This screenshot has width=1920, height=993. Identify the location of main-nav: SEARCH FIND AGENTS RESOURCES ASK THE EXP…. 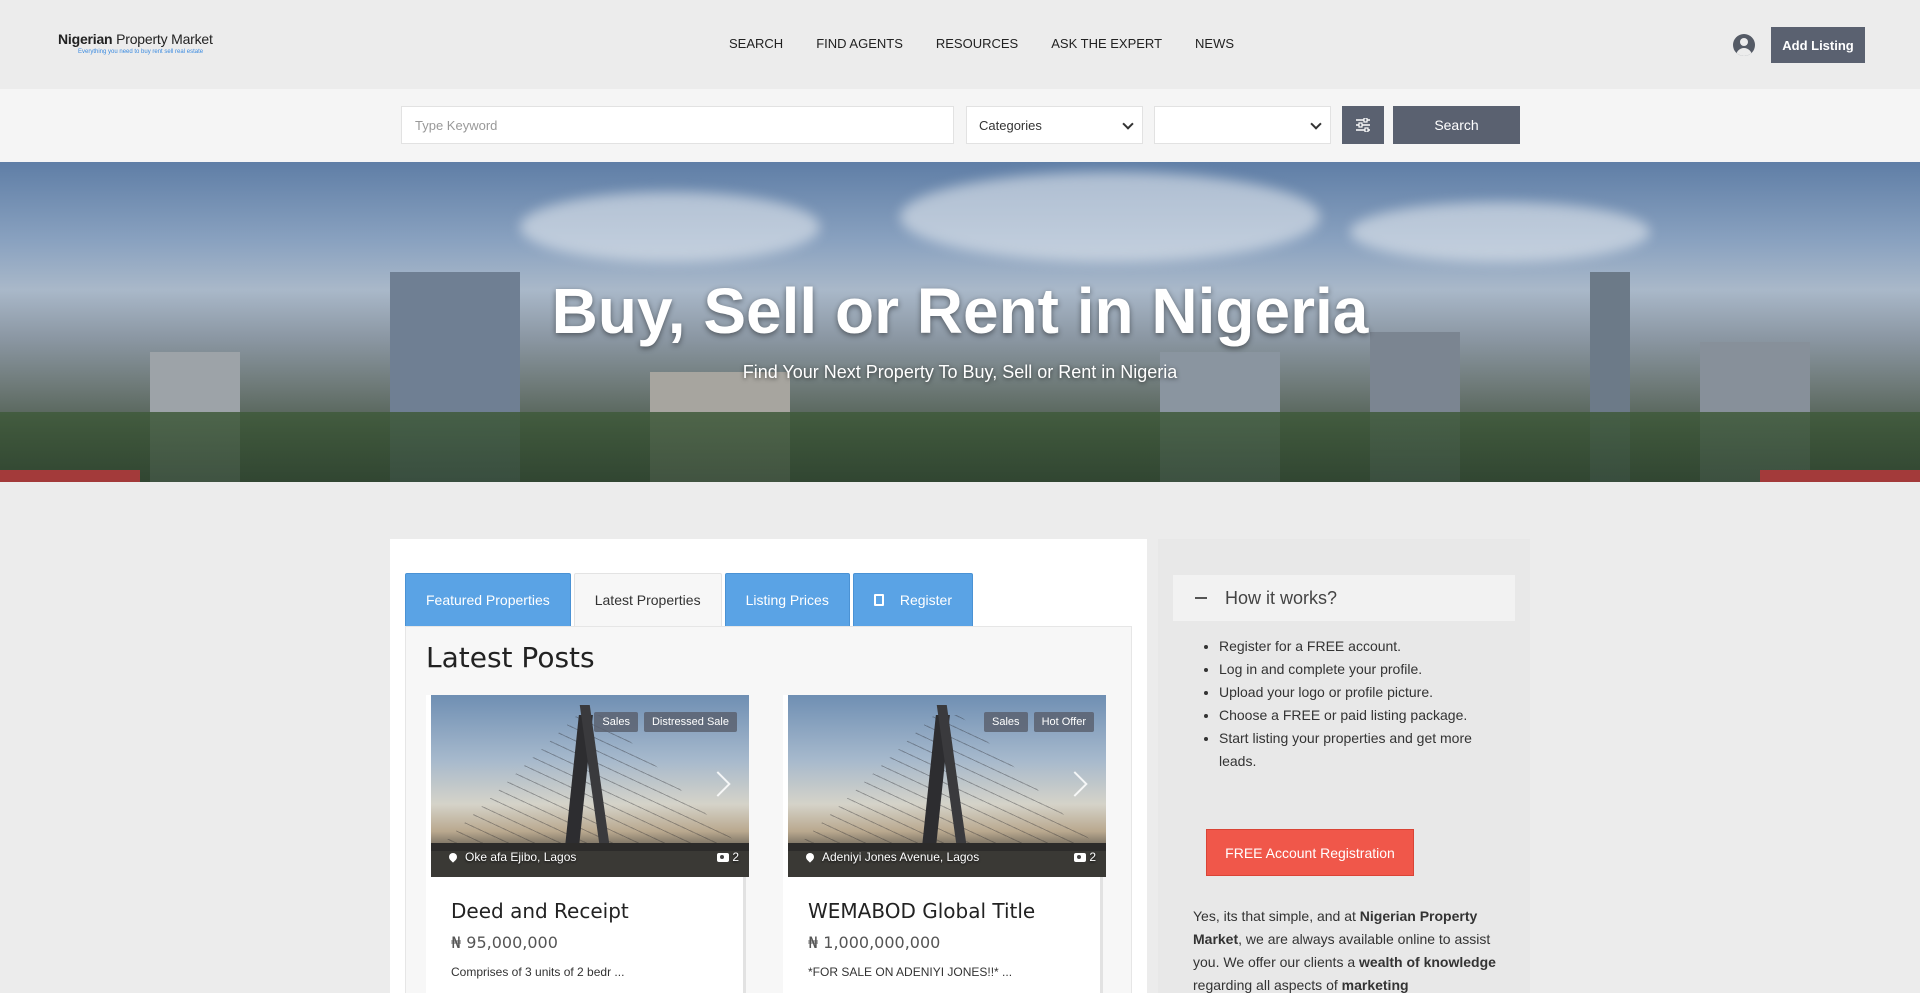
(998, 43).